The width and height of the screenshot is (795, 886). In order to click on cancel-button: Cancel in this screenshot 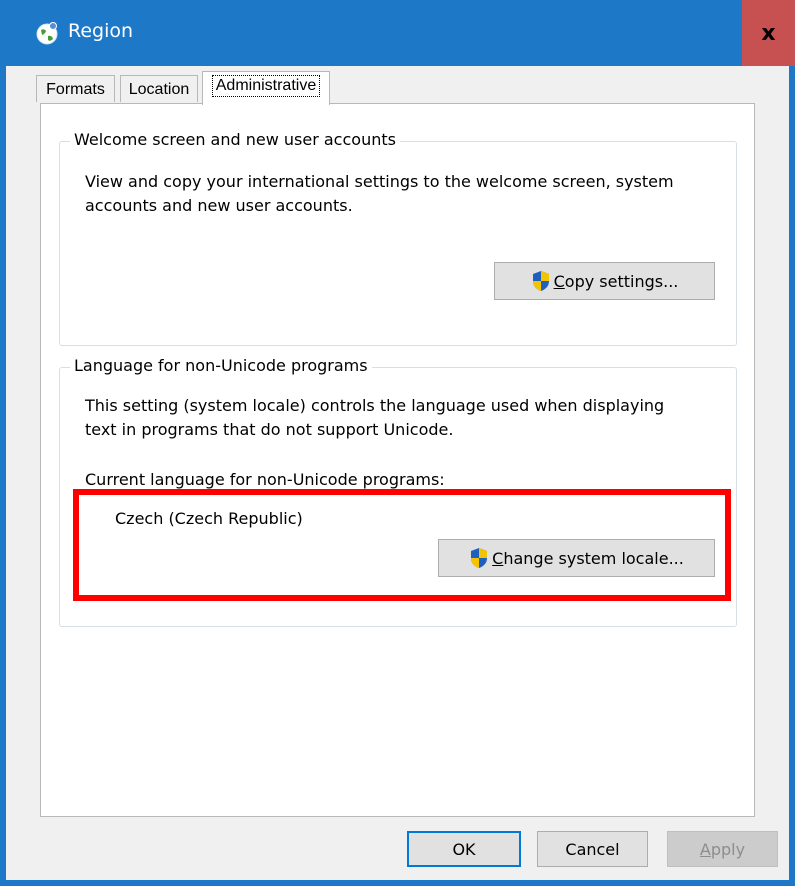, I will do `click(592, 849)`.